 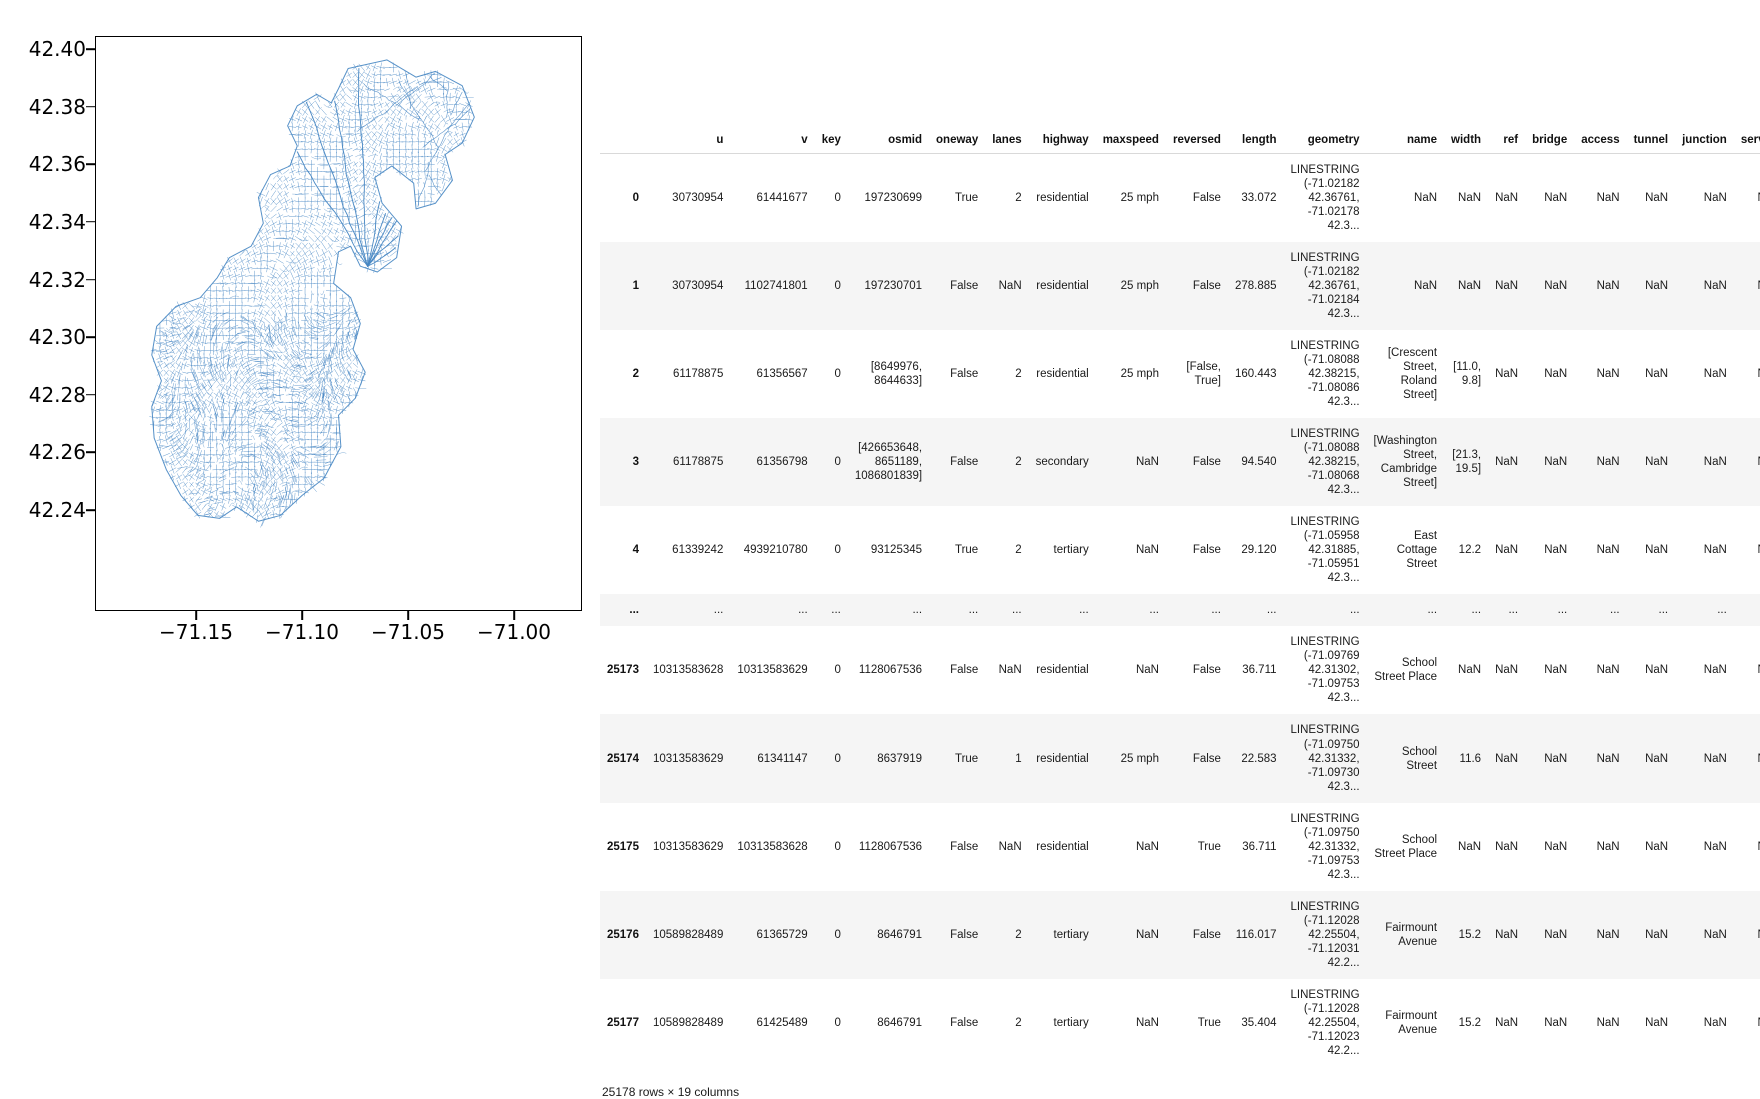 I want to click on cell-osmid: 8646791, so click(x=900, y=1022).